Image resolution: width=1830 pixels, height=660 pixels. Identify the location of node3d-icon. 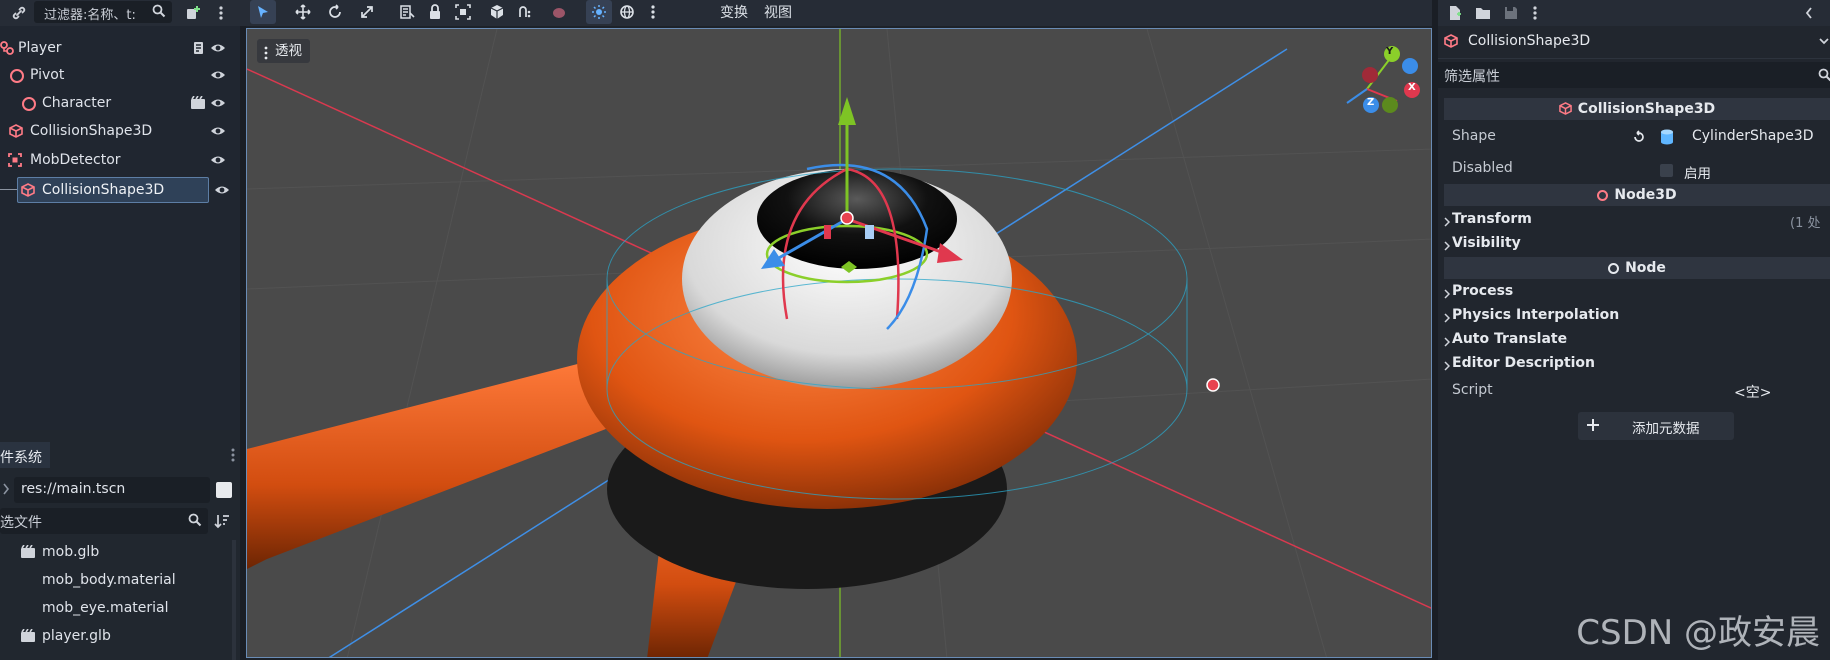
(7, 48).